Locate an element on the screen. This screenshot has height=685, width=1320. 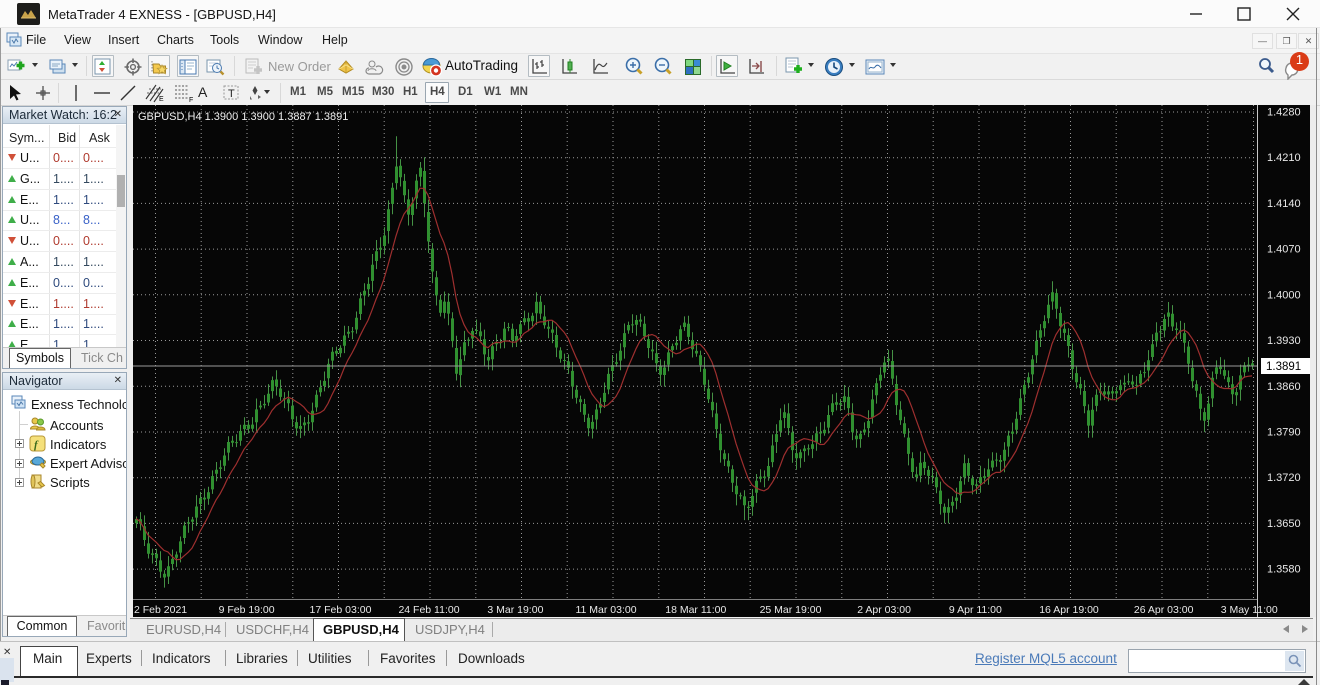
svg-text: 9 Apr 11:00 is located at coordinates (975, 610).